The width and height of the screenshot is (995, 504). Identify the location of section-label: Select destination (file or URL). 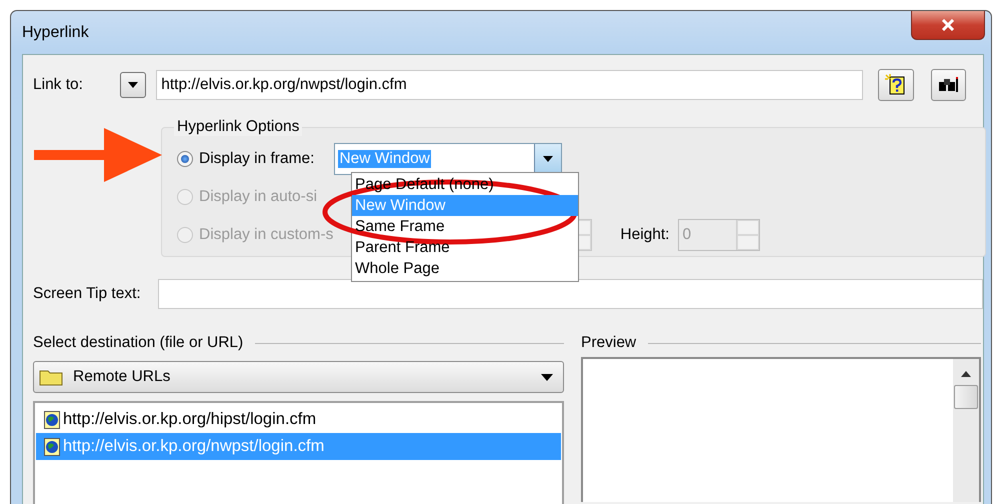
(138, 343).